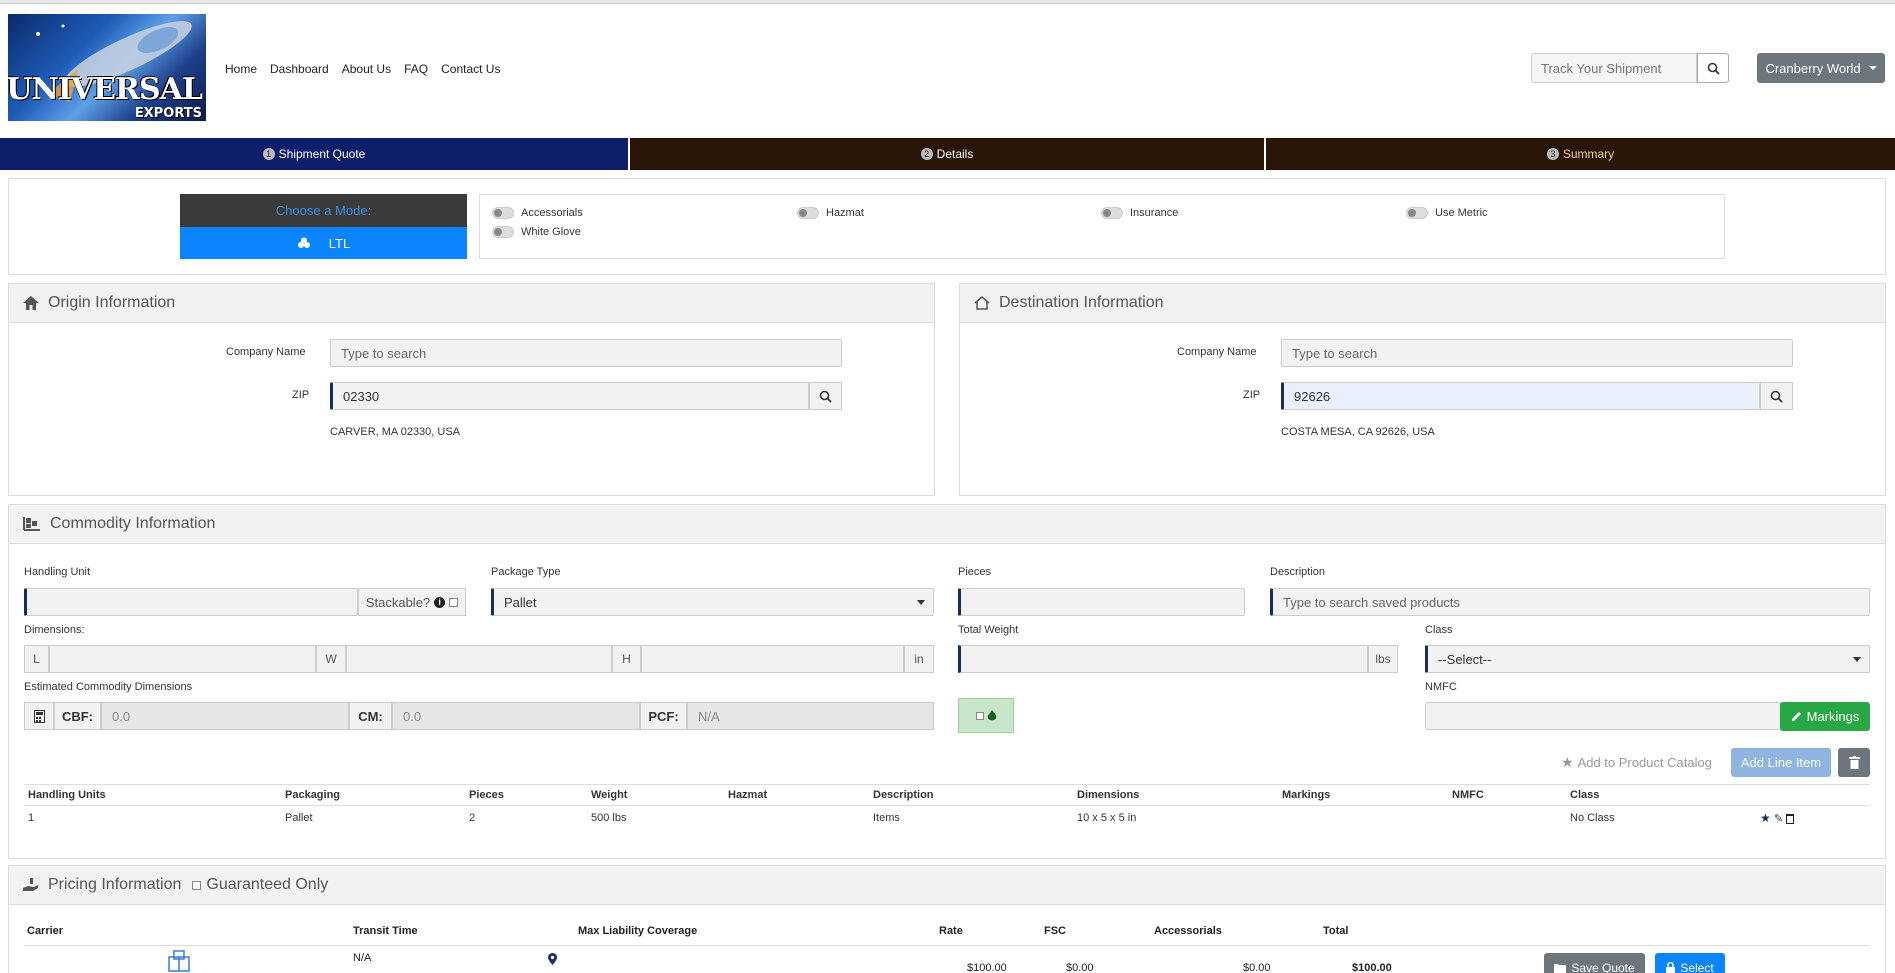 The width and height of the screenshot is (1895, 973). Describe the element at coordinates (1055, 931) in the screenshot. I see `col-fsc: FSC` at that location.